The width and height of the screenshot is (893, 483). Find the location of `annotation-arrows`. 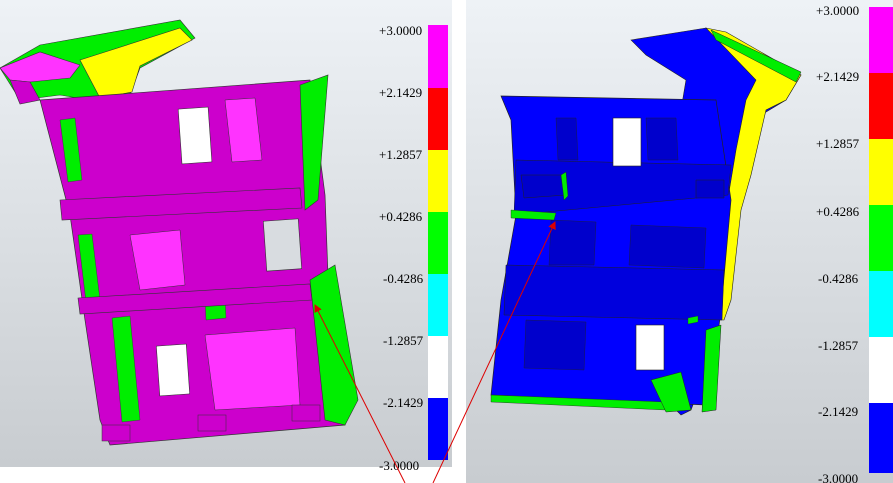

annotation-arrows is located at coordinates (435, 352).